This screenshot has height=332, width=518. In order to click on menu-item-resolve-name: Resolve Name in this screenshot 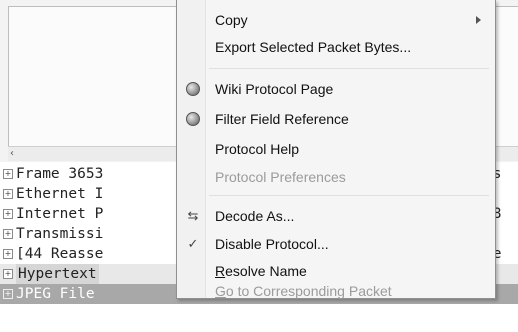, I will do `click(336, 271)`.